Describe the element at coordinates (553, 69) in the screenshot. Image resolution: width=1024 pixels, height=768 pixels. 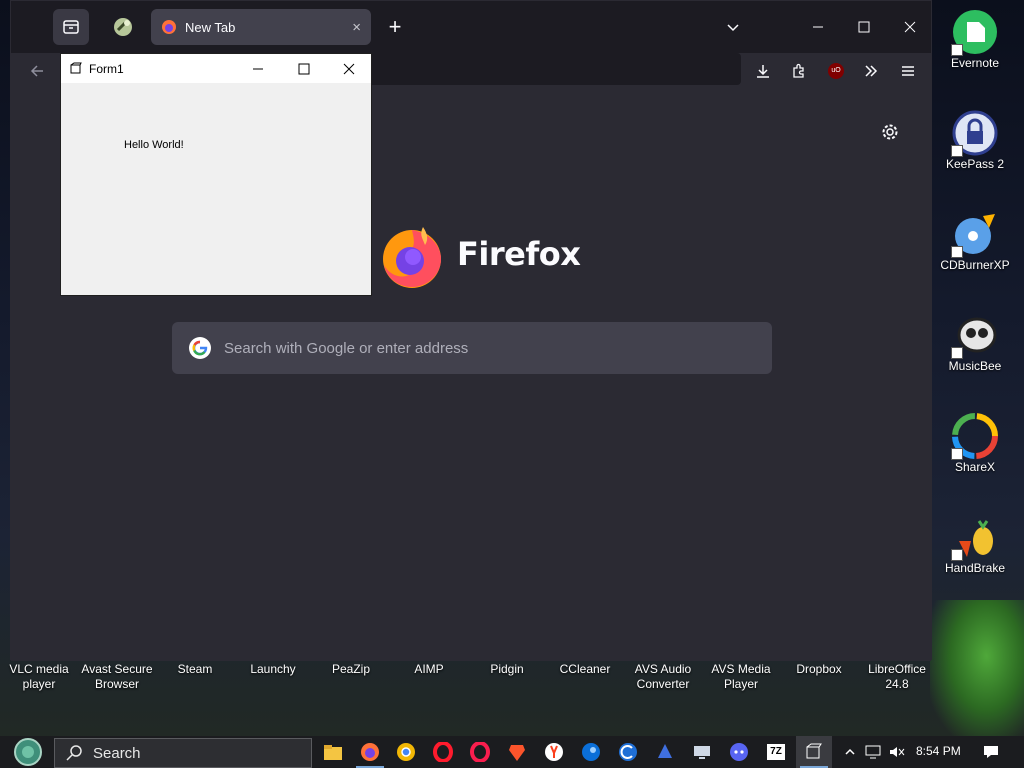
I see `url-bar` at that location.